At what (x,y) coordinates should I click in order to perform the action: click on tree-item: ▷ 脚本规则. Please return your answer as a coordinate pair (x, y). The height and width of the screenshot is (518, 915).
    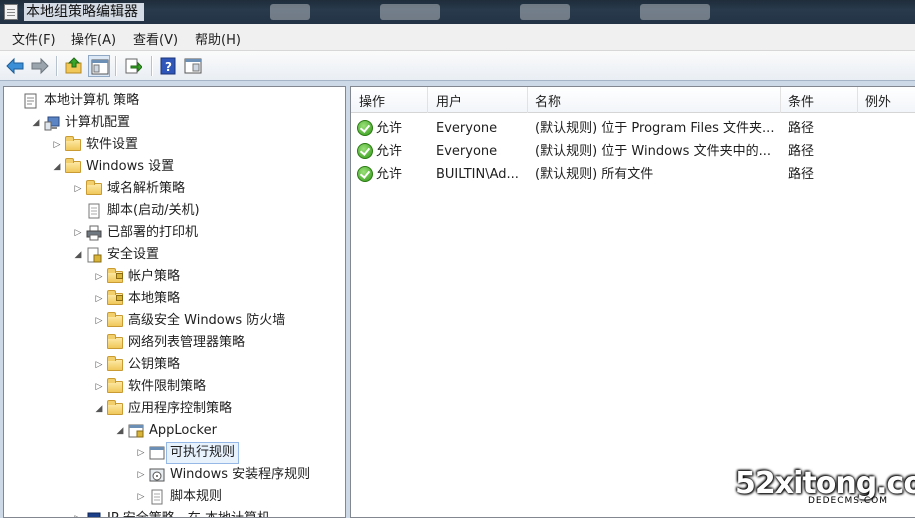
    Looking at the image, I should click on (174, 497).